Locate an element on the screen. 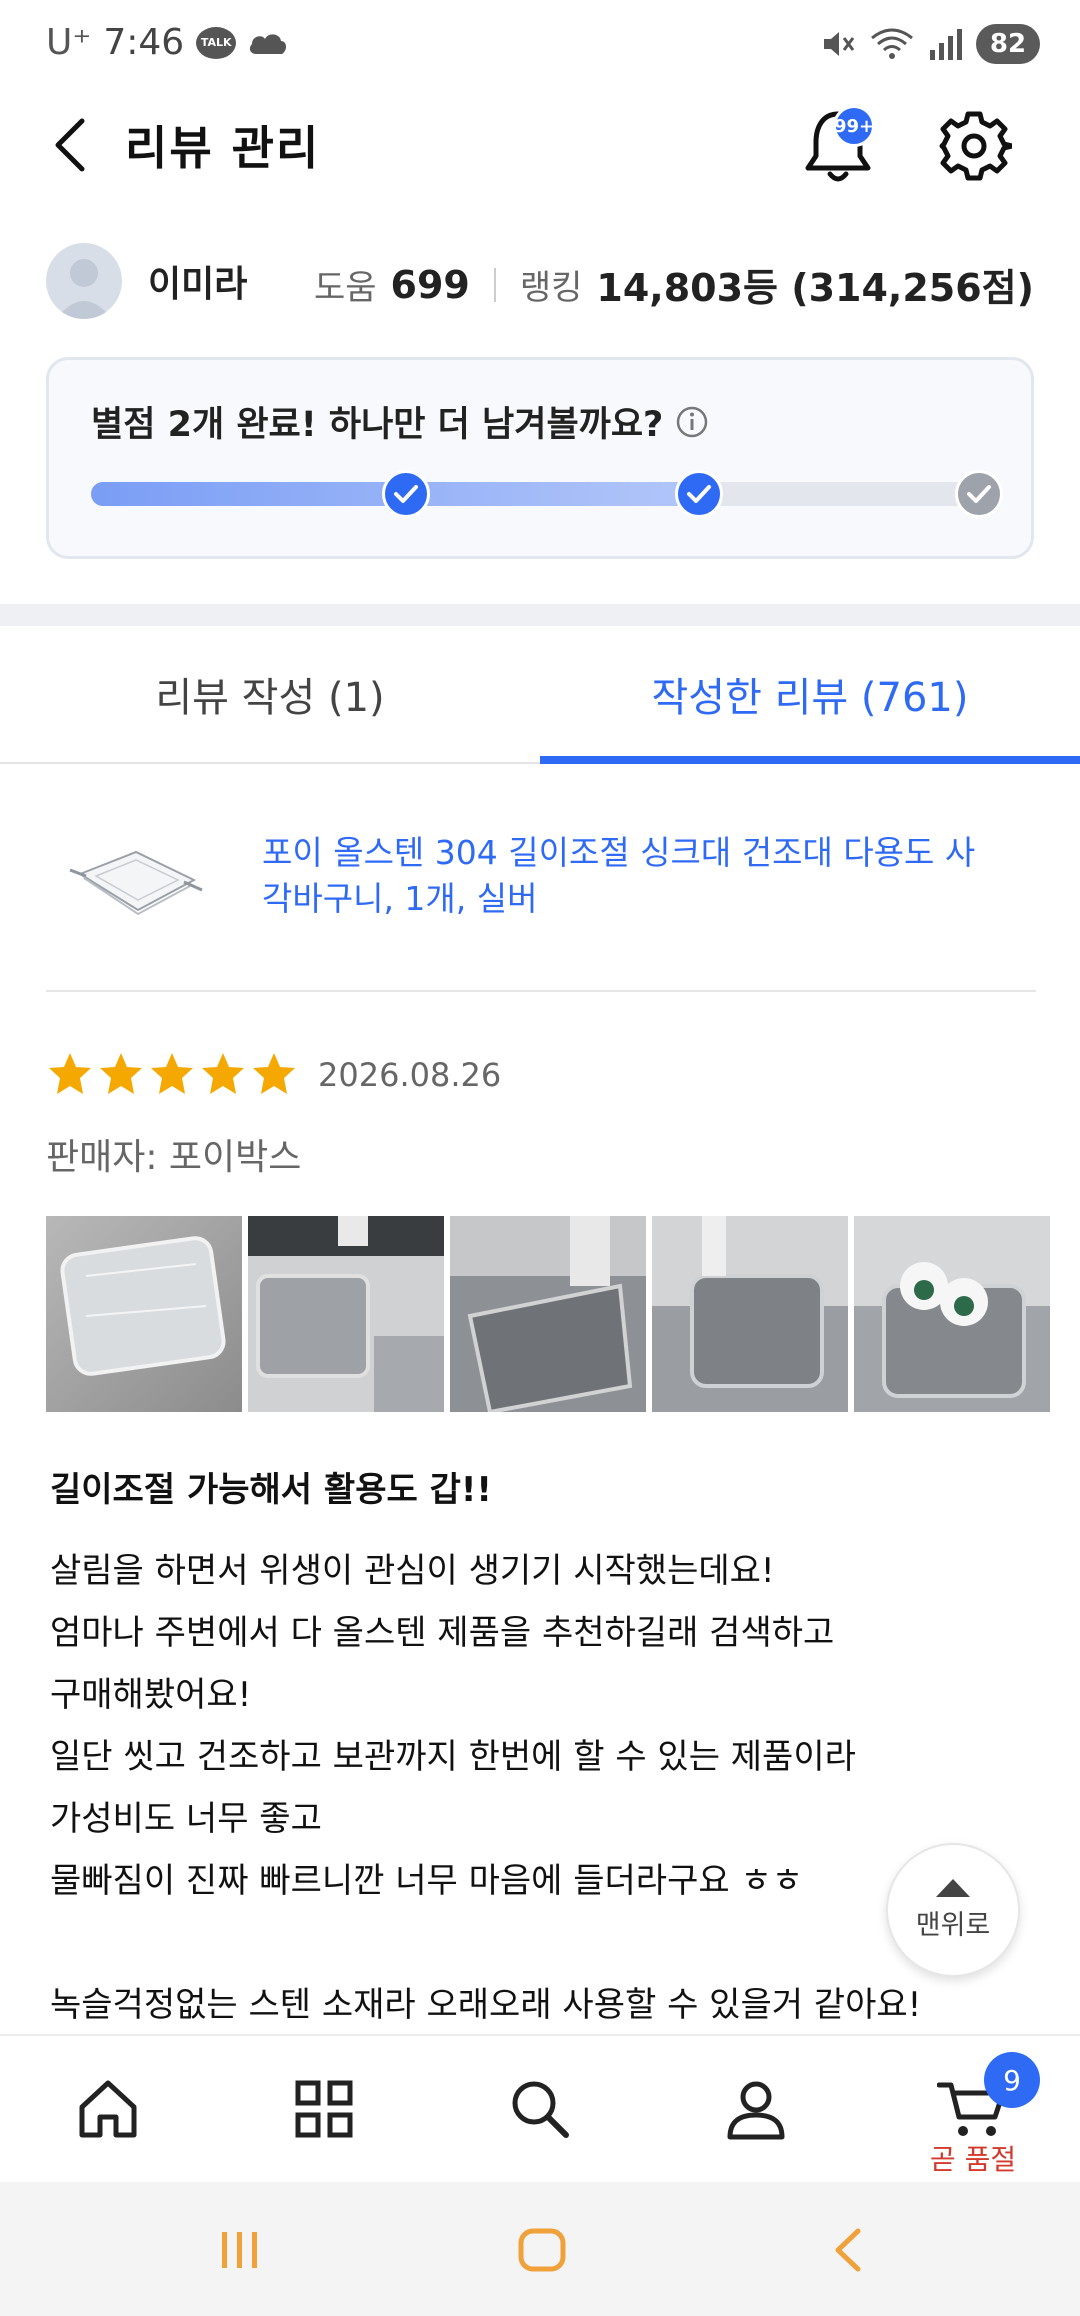 The height and width of the screenshot is (2316, 1080). nav-category is located at coordinates (324, 2109).